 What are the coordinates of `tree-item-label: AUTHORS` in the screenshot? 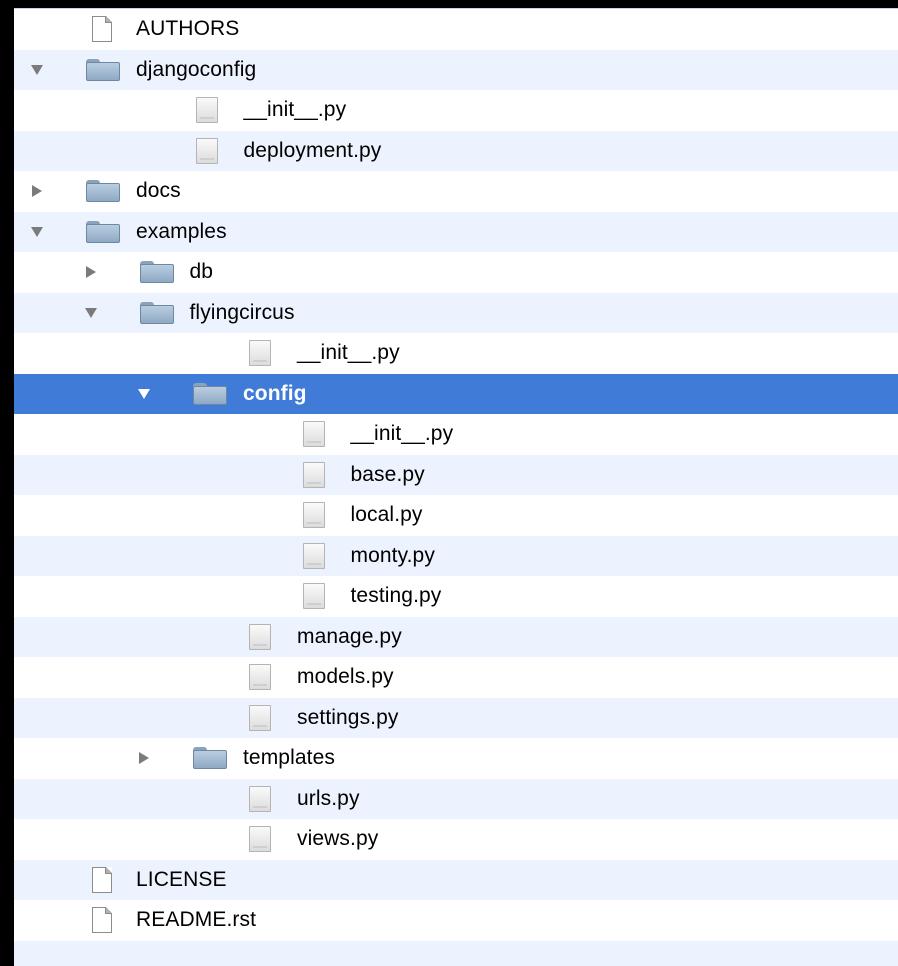 It's located at (187, 29).